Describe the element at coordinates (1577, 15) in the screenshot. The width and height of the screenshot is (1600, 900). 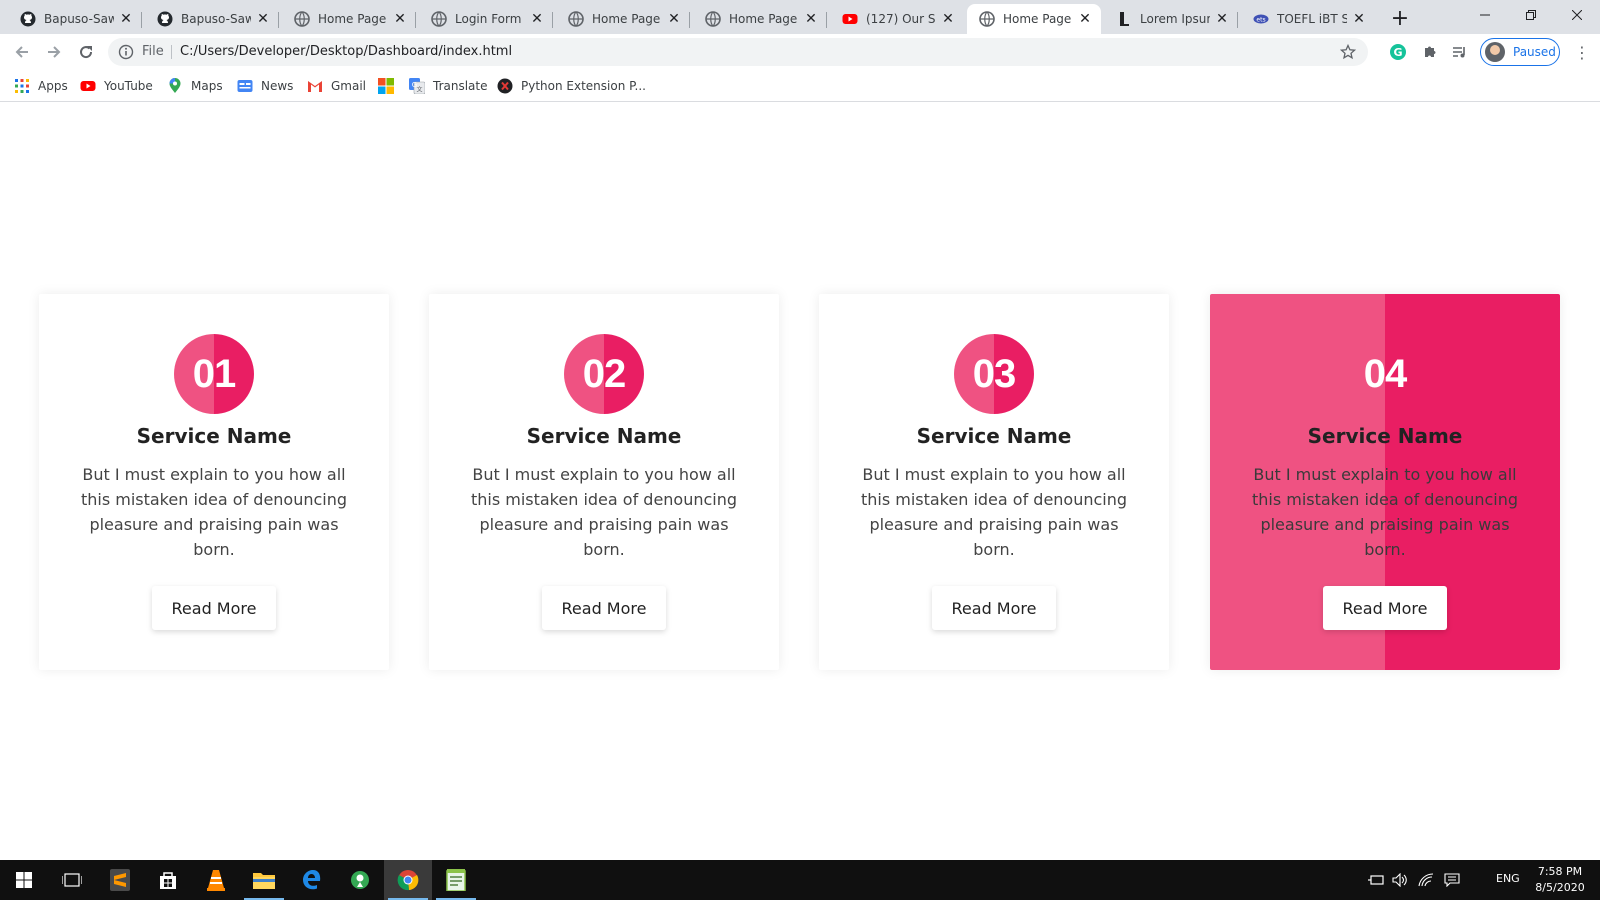
I see `close-window-button` at that location.